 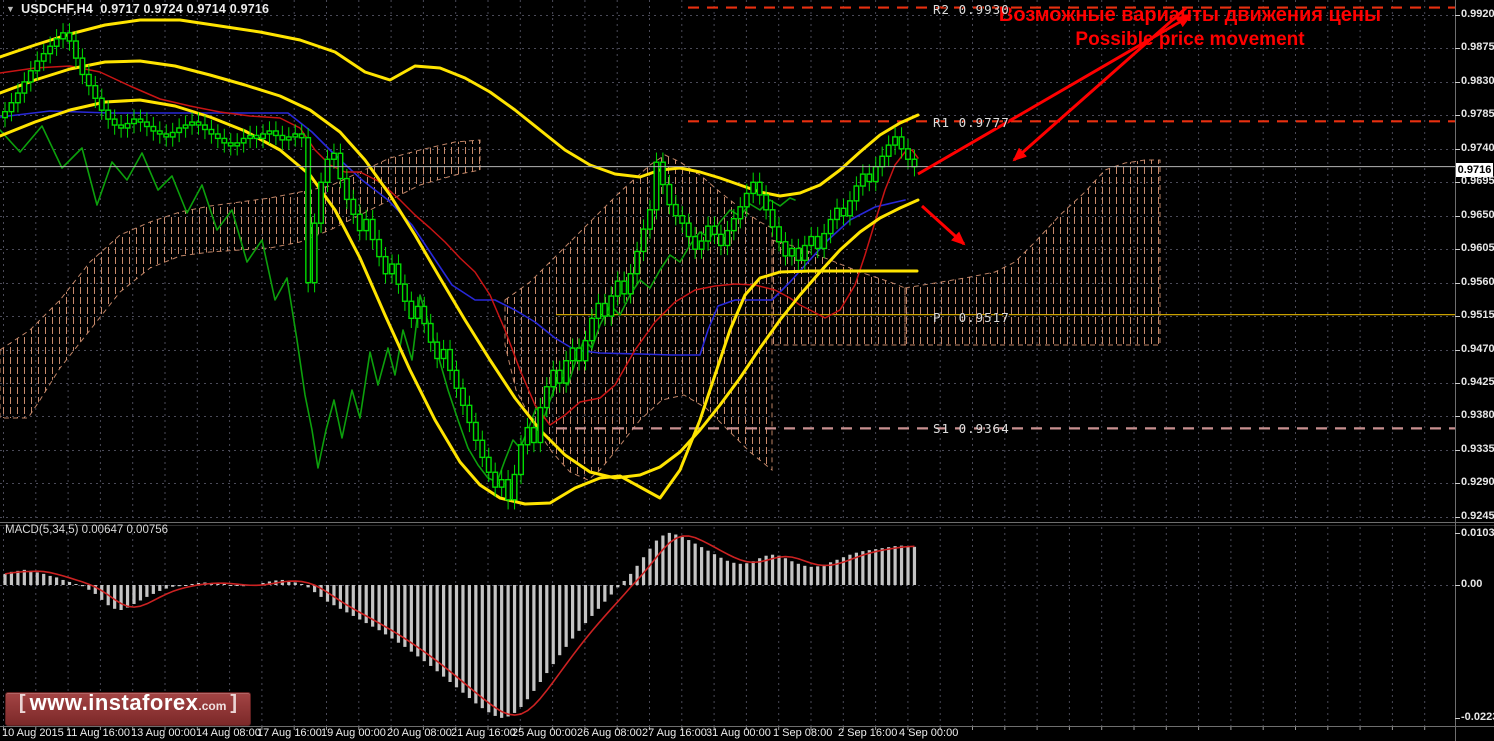 What do you see at coordinates (1477, 315) in the screenshot?
I see `price-axis-label: 0.9515` at bounding box center [1477, 315].